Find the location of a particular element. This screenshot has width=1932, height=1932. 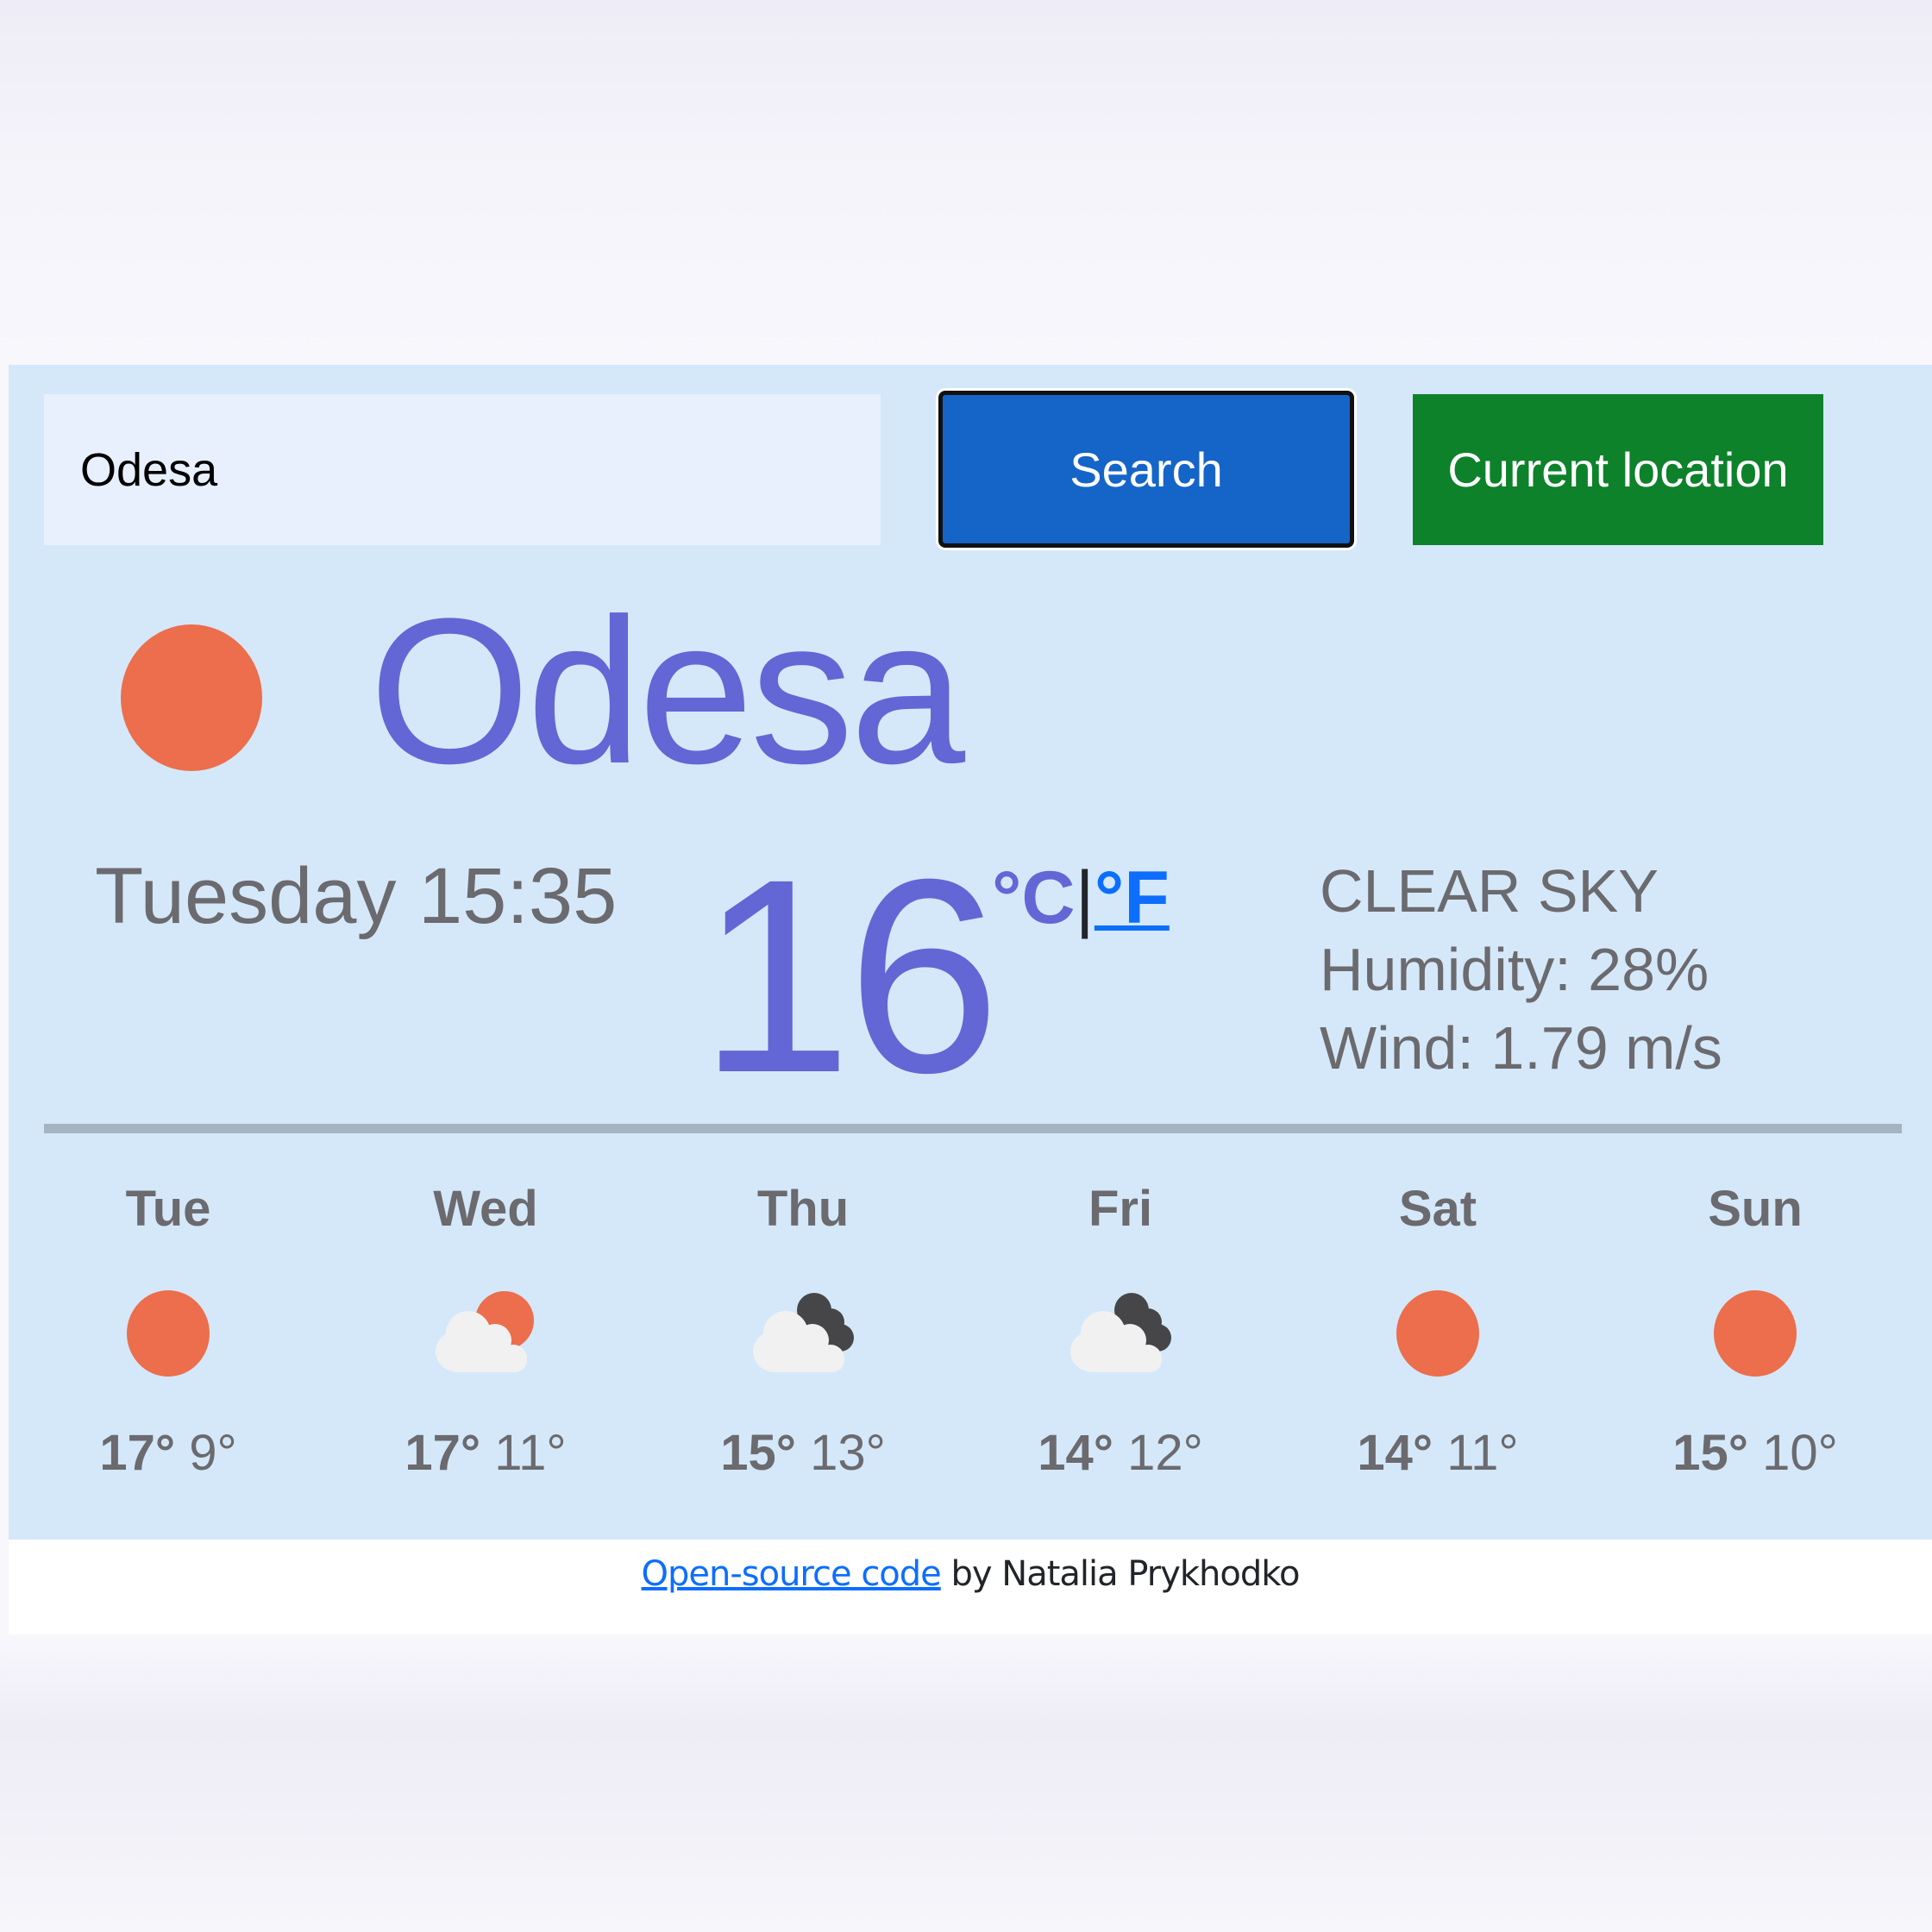

forecast-day: Wed 17° 11° is located at coordinates (486, 1356).